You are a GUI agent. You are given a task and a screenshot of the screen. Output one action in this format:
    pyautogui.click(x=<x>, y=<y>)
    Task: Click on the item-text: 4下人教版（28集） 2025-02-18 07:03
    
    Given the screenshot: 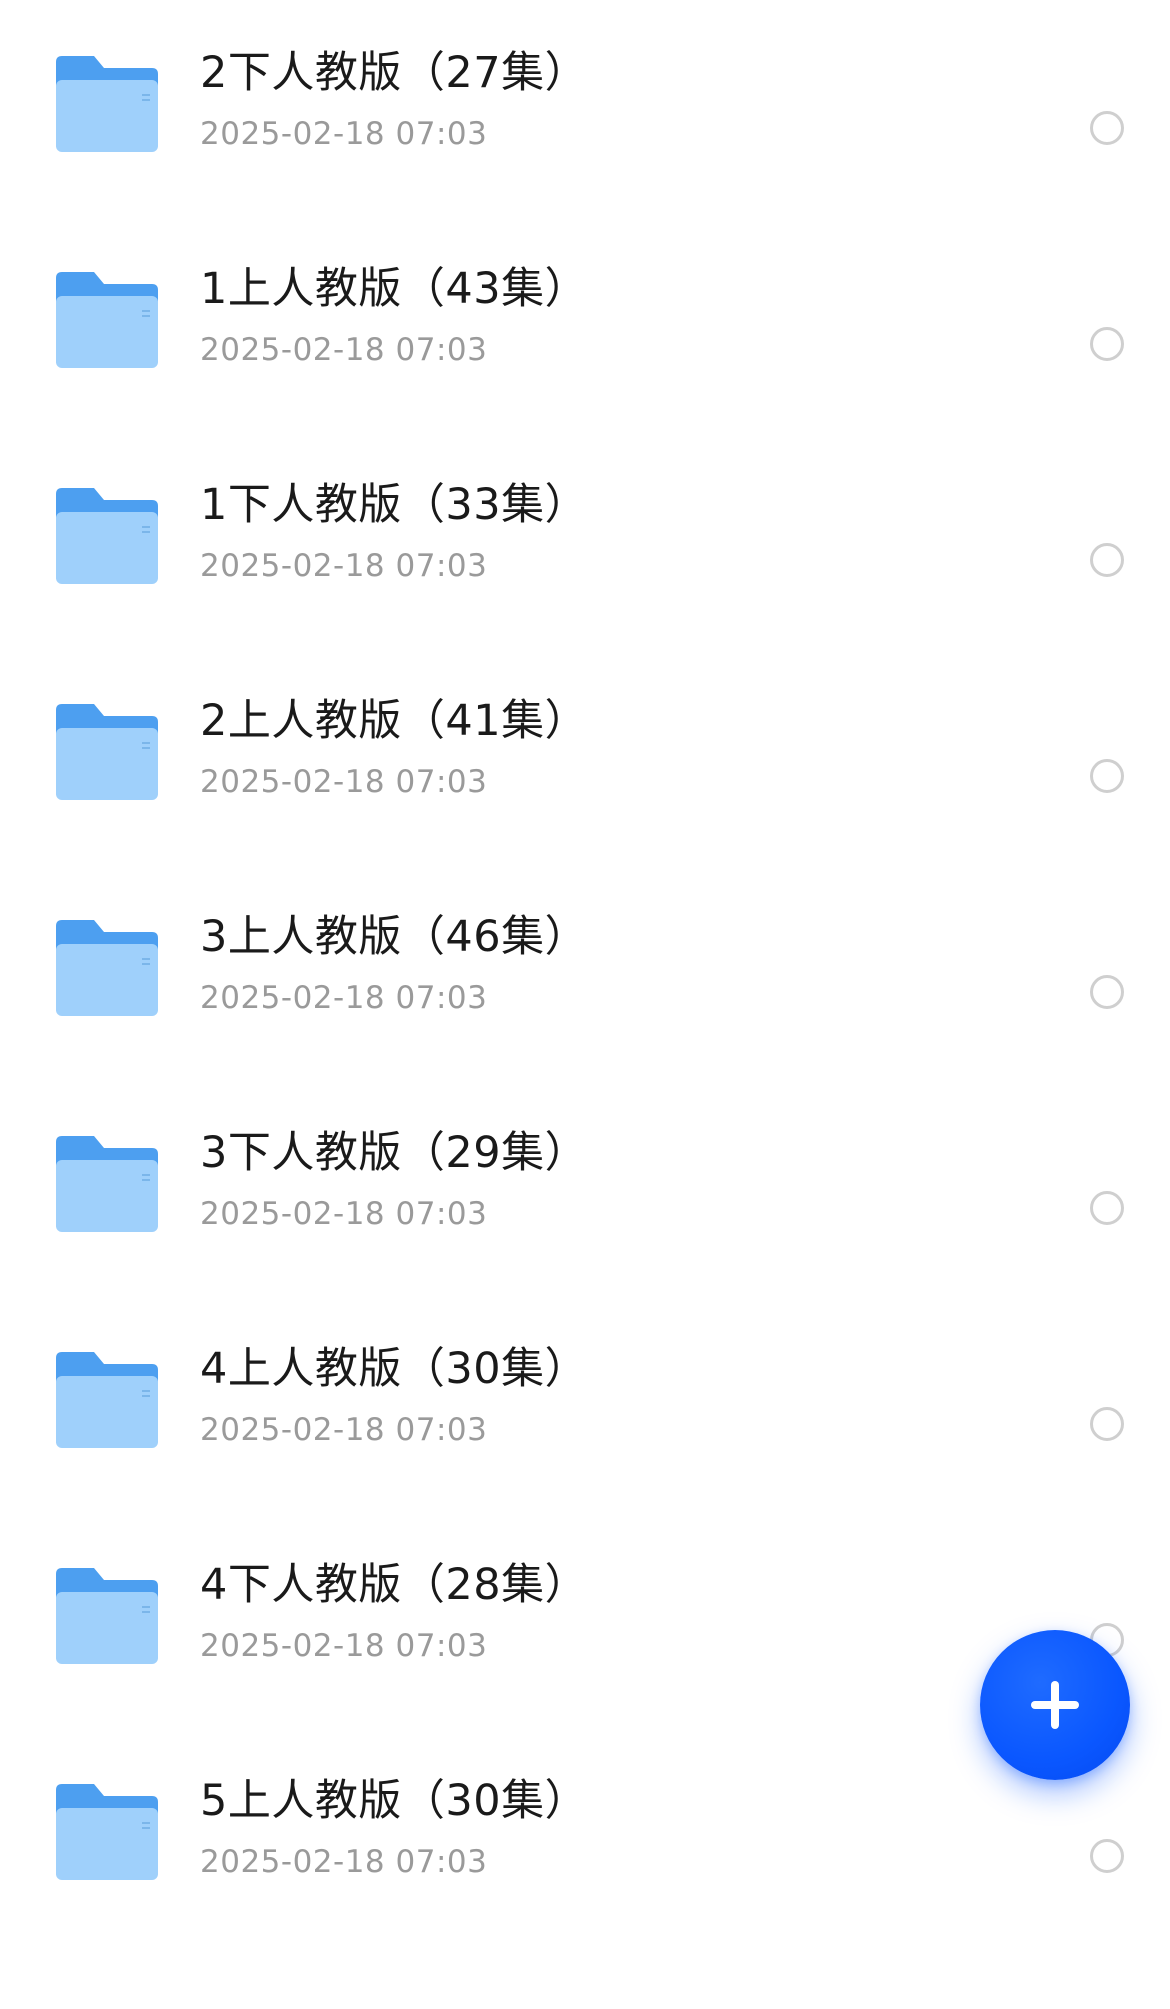 What is the action you would take?
    pyautogui.click(x=610, y=1611)
    